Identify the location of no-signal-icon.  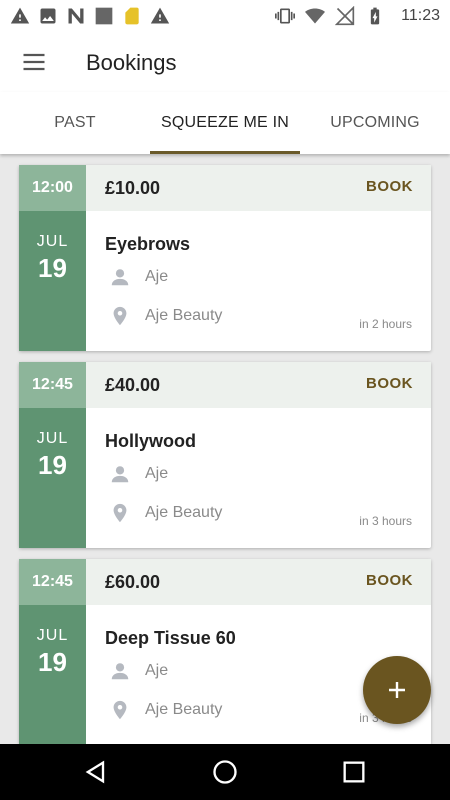
(345, 16).